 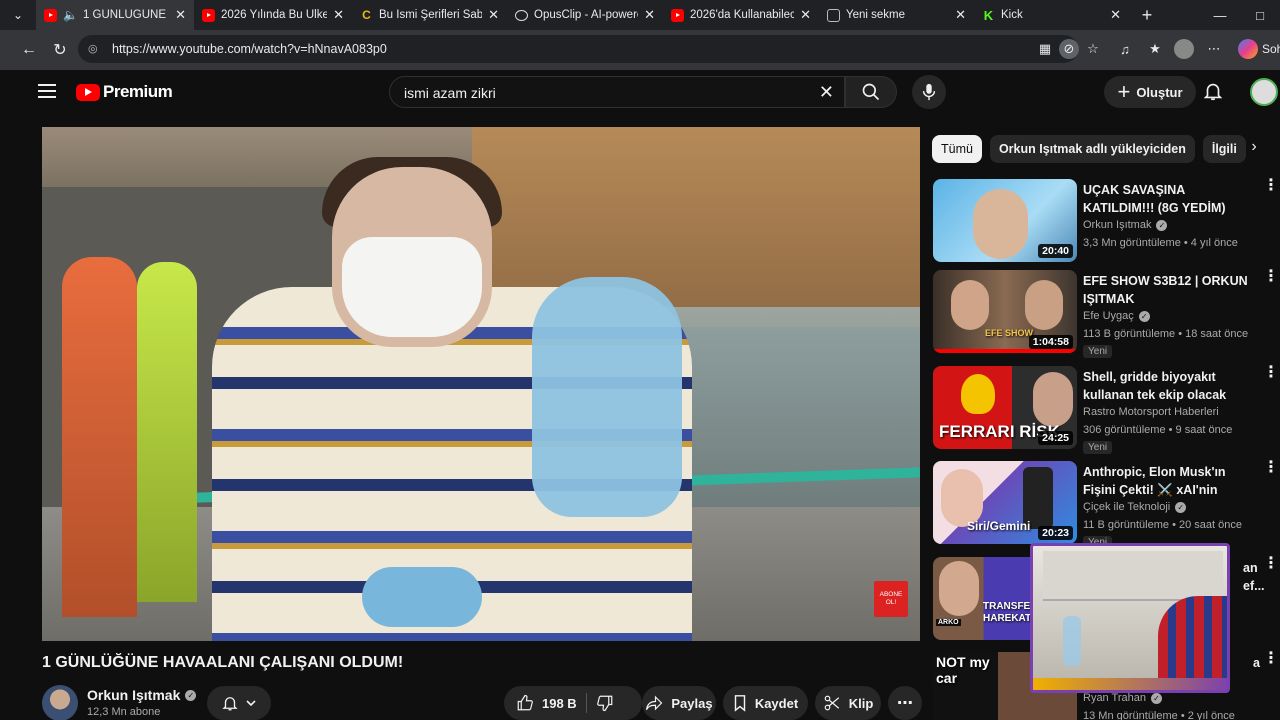 I want to click on scissors-icon, so click(x=831, y=703).